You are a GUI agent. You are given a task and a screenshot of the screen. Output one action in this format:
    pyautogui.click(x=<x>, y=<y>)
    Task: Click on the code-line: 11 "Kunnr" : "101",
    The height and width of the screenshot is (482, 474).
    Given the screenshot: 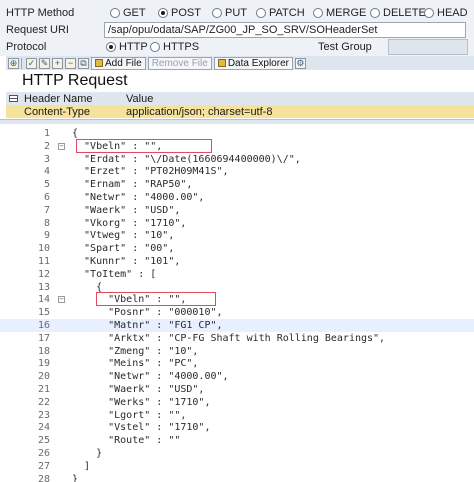 What is the action you would take?
    pyautogui.click(x=237, y=261)
    